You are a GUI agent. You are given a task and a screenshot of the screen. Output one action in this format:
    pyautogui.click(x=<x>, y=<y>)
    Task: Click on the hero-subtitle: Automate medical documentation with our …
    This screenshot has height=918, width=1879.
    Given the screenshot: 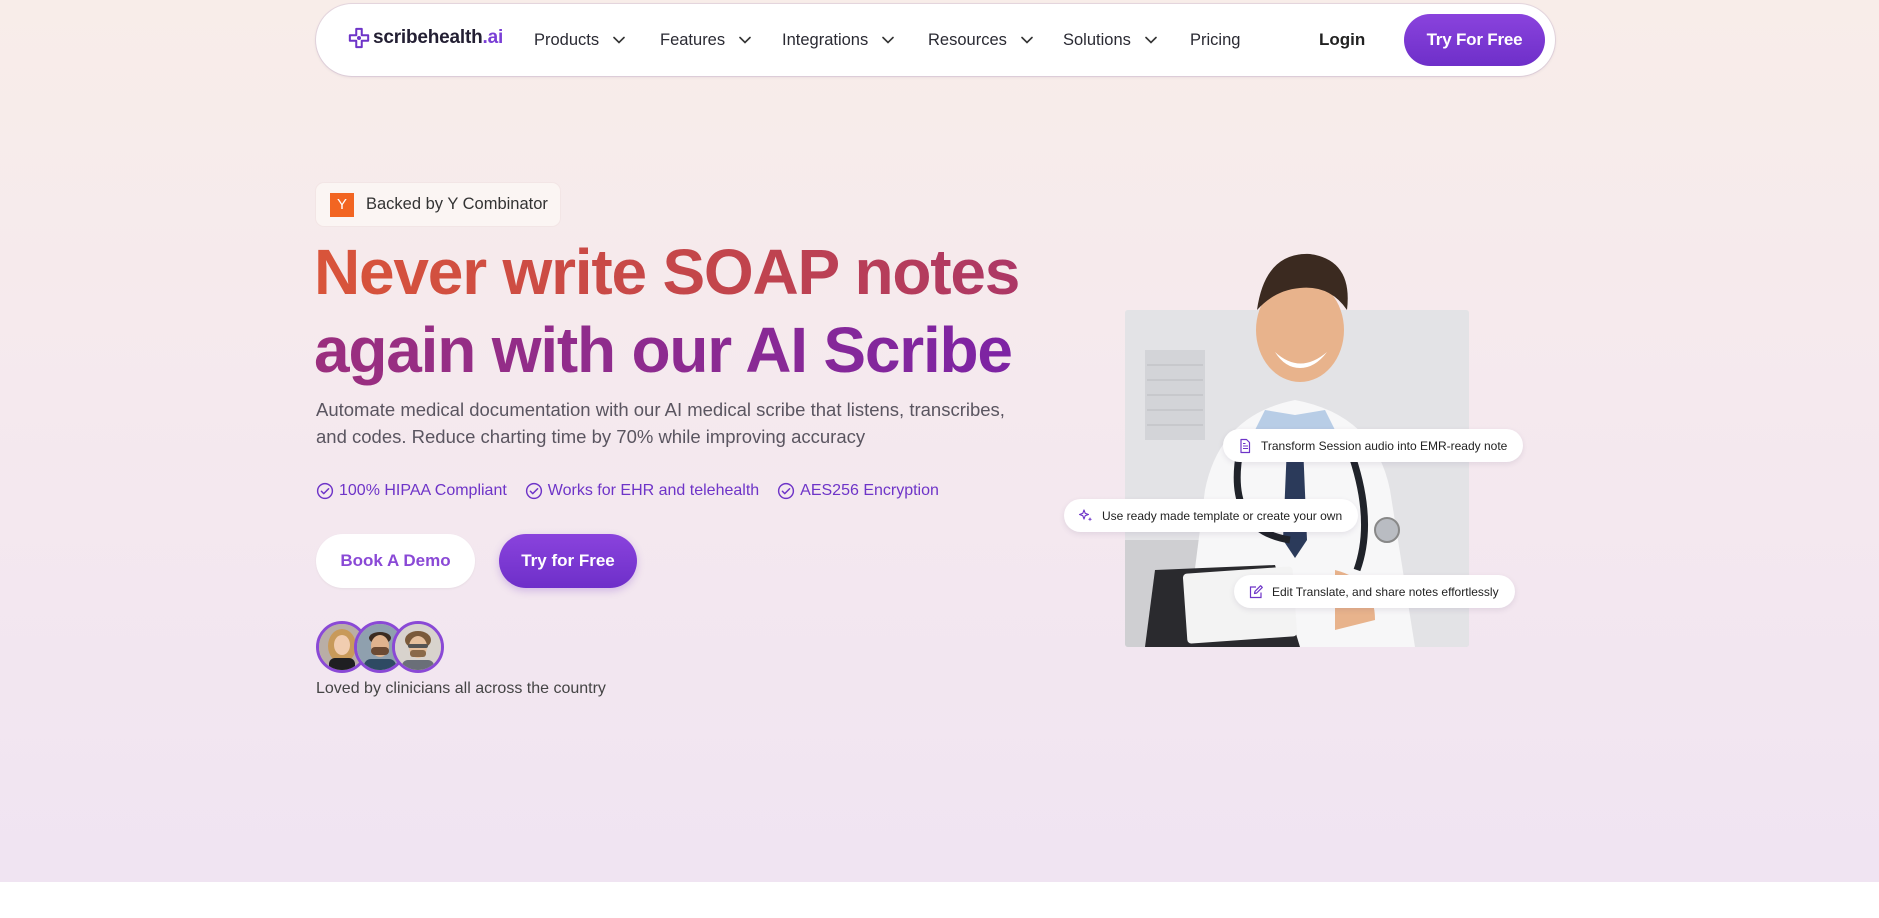 What is the action you would take?
    pyautogui.click(x=660, y=423)
    